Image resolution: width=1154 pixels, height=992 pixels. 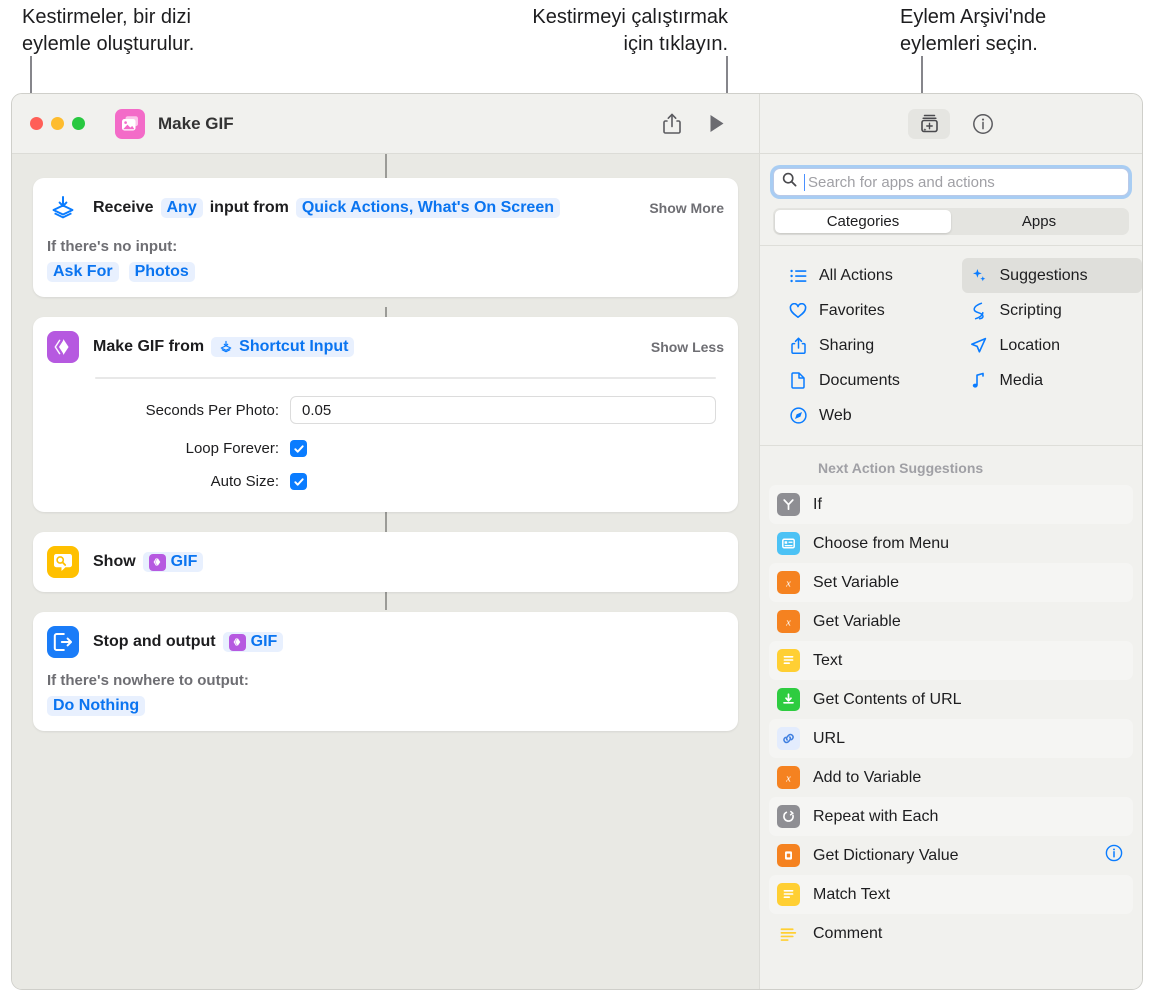 What do you see at coordinates (181, 208) in the screenshot?
I see `input-type-token: Any` at bounding box center [181, 208].